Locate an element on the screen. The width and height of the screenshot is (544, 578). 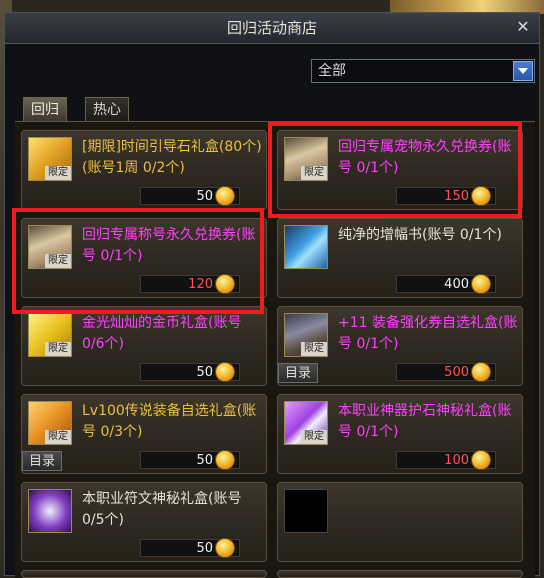
gold-giftbox-icon: 限定 is located at coordinates (50, 159).